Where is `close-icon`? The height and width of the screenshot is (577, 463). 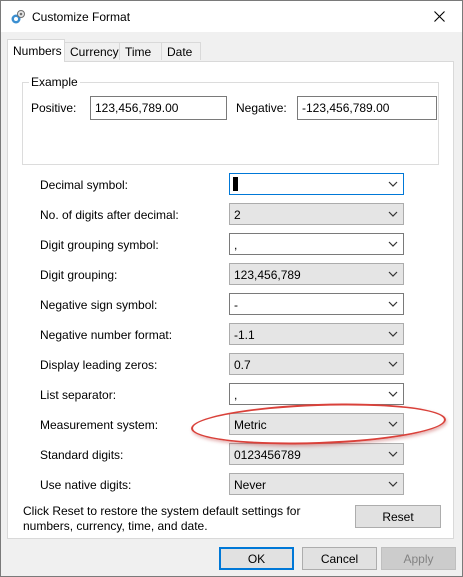 close-icon is located at coordinates (439, 16).